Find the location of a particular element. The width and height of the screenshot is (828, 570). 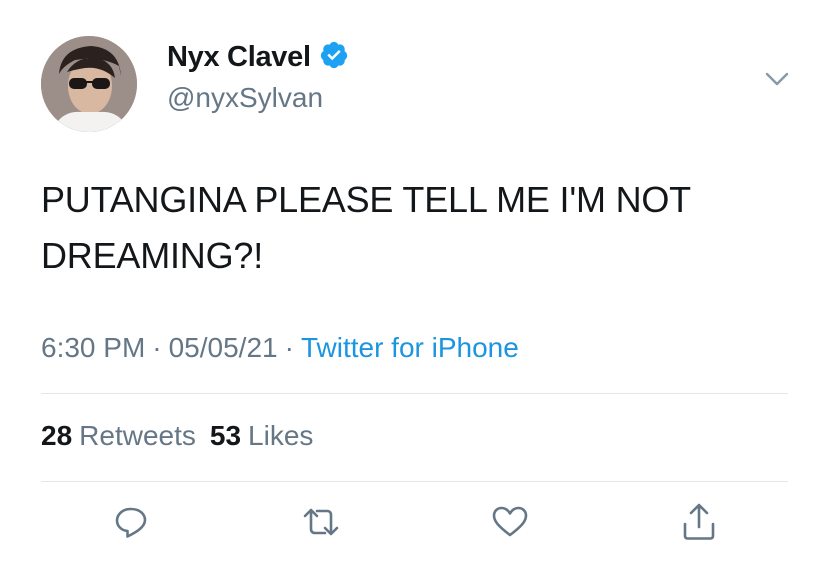

retweets-count: 28 is located at coordinates (57, 435).